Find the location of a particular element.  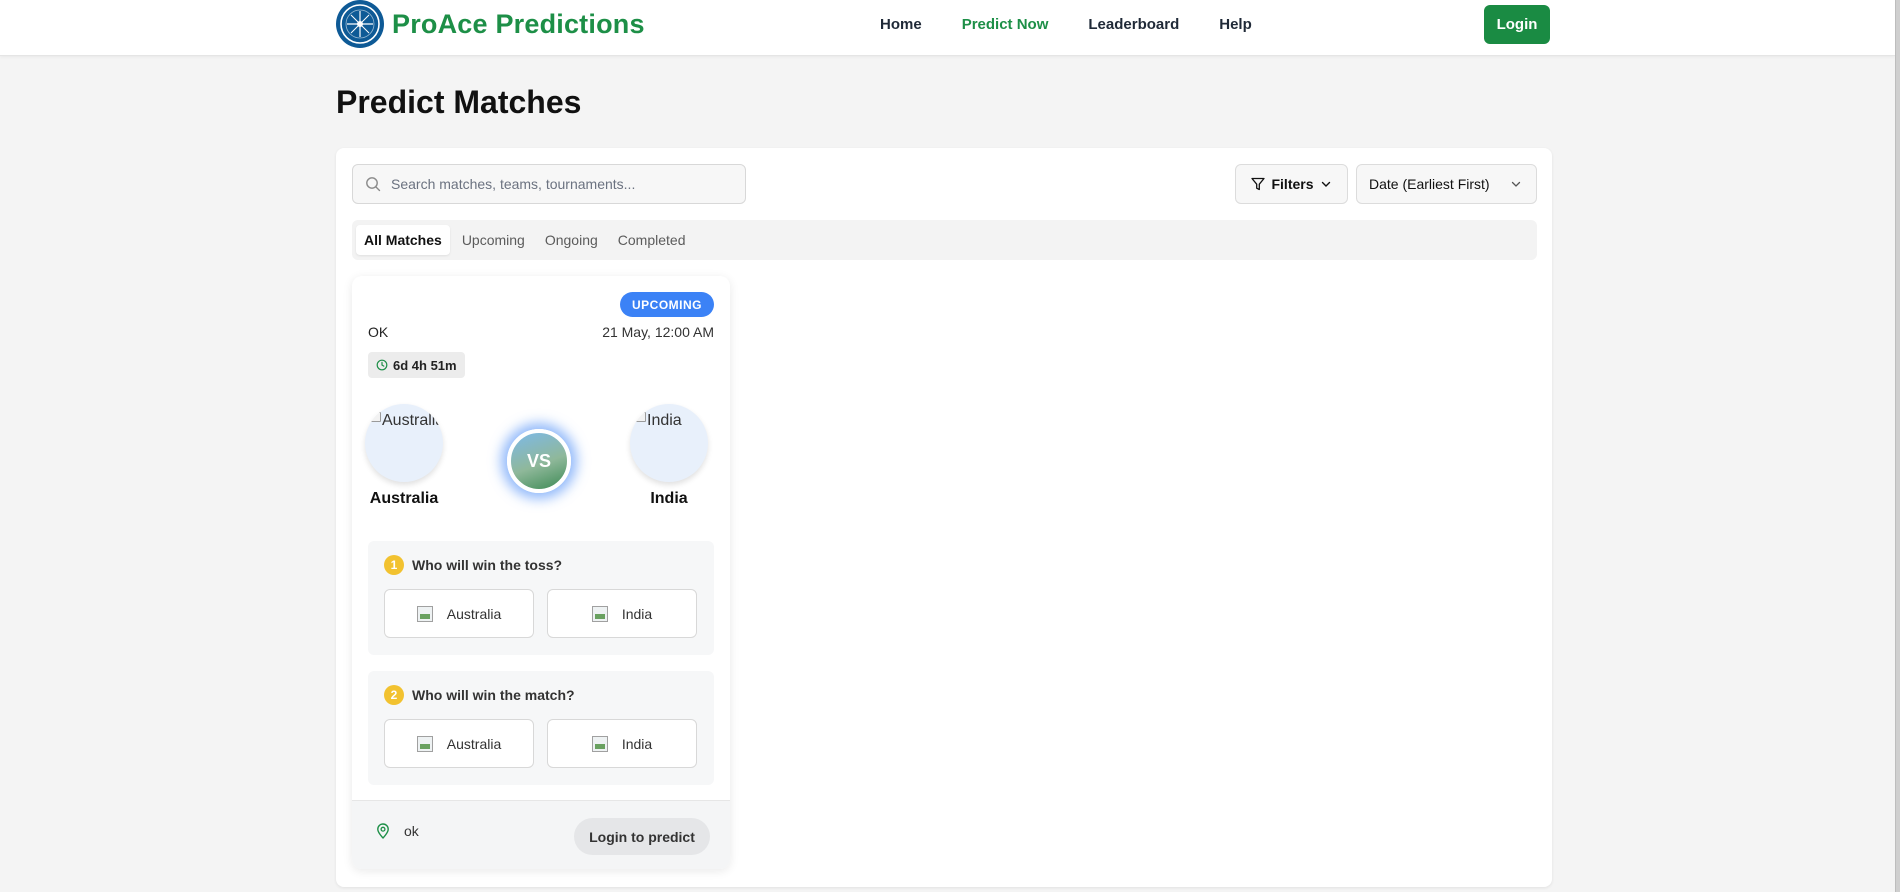

sort-value: Date (Earliest First) is located at coordinates (1429, 184).